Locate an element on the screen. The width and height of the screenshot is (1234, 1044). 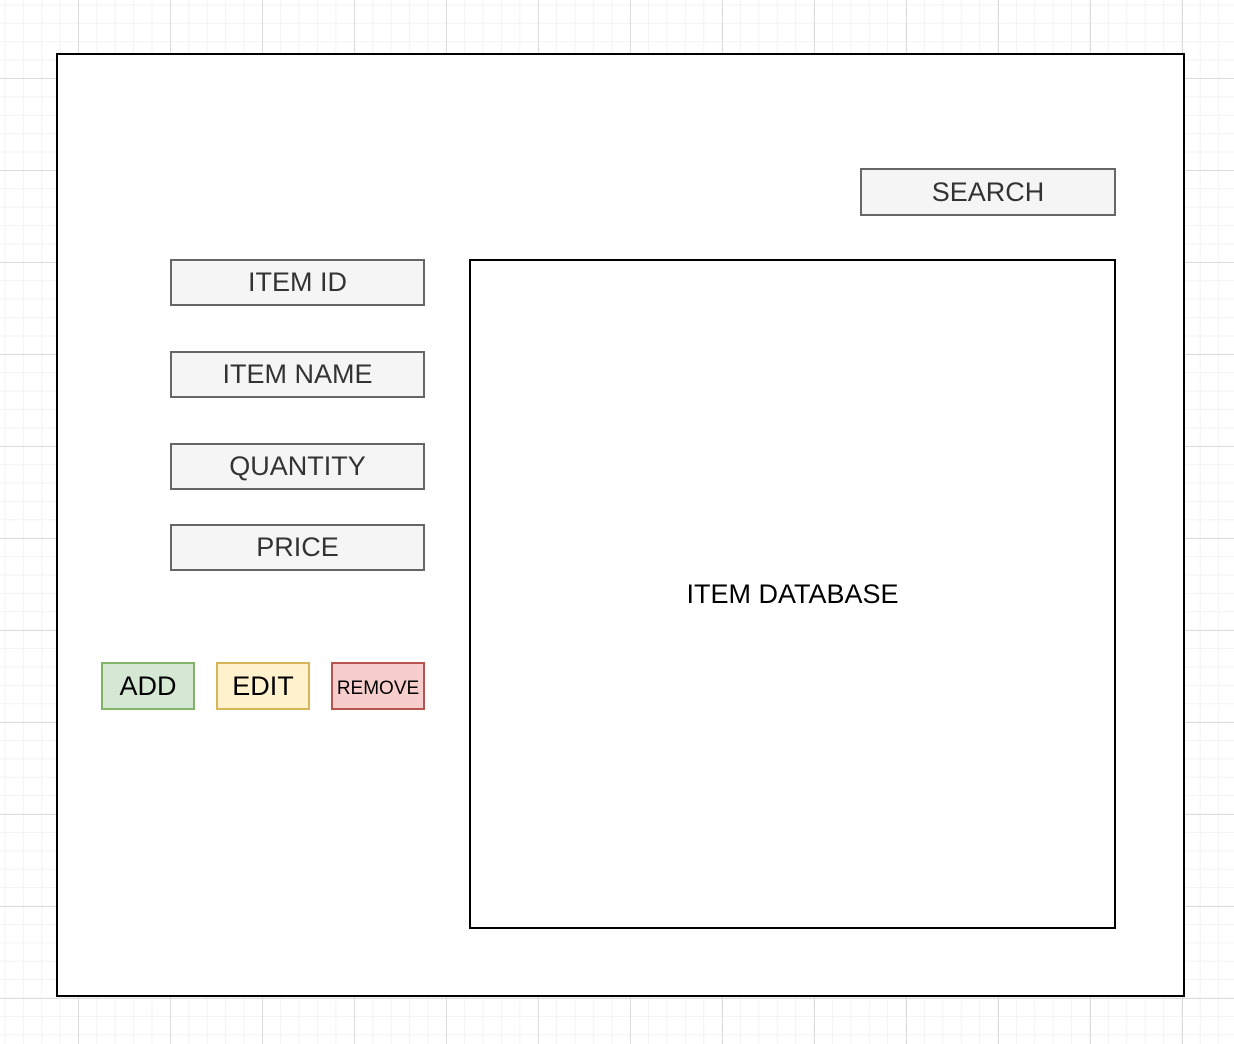
add-button: ADD is located at coordinates (148, 686).